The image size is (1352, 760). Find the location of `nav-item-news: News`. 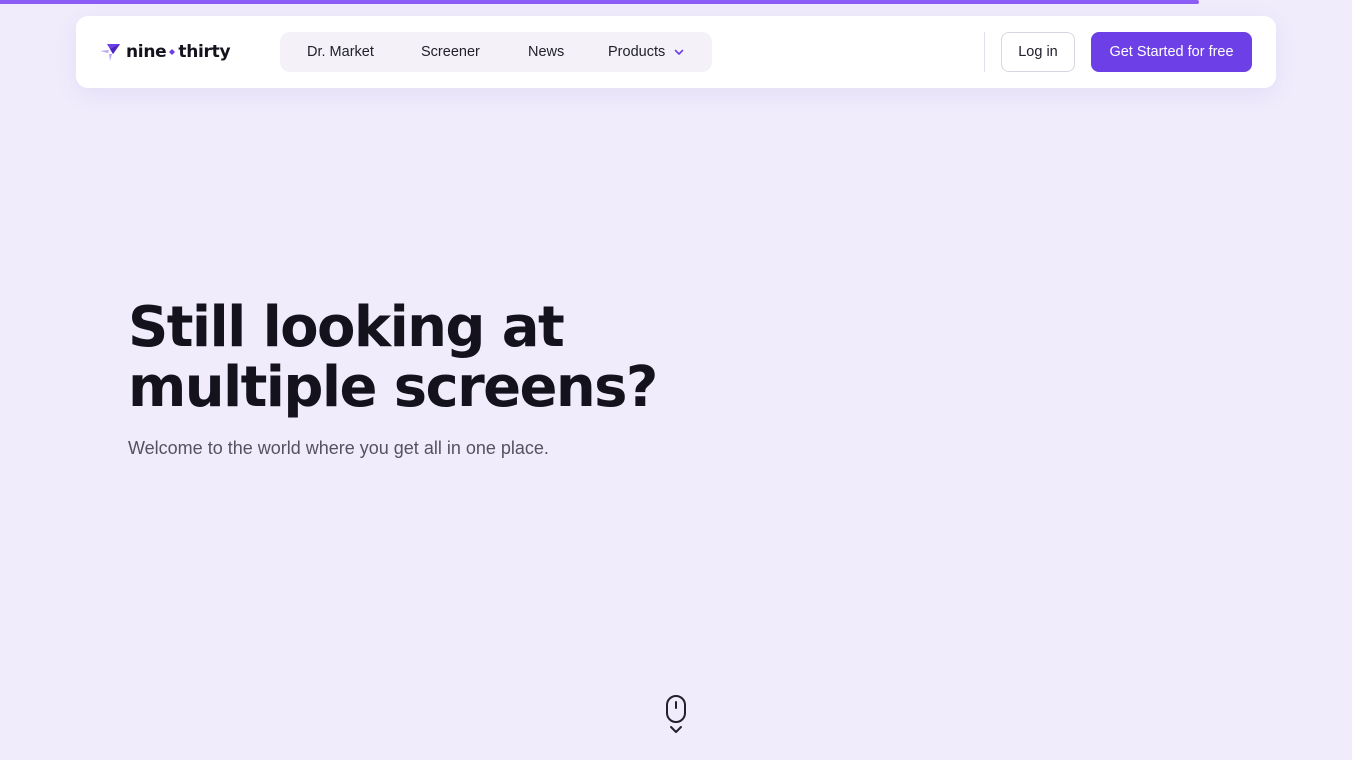

nav-item-news: News is located at coordinates (546, 52).